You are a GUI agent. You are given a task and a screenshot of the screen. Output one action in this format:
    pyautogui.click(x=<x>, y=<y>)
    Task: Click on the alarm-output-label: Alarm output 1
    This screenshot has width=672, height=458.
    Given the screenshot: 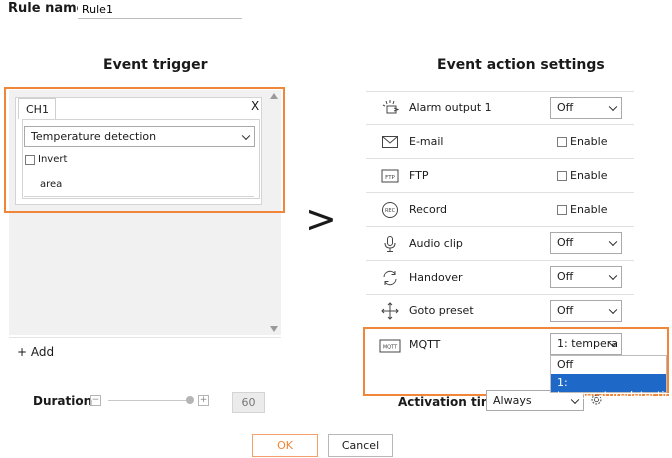 What is the action you would take?
    pyautogui.click(x=450, y=107)
    